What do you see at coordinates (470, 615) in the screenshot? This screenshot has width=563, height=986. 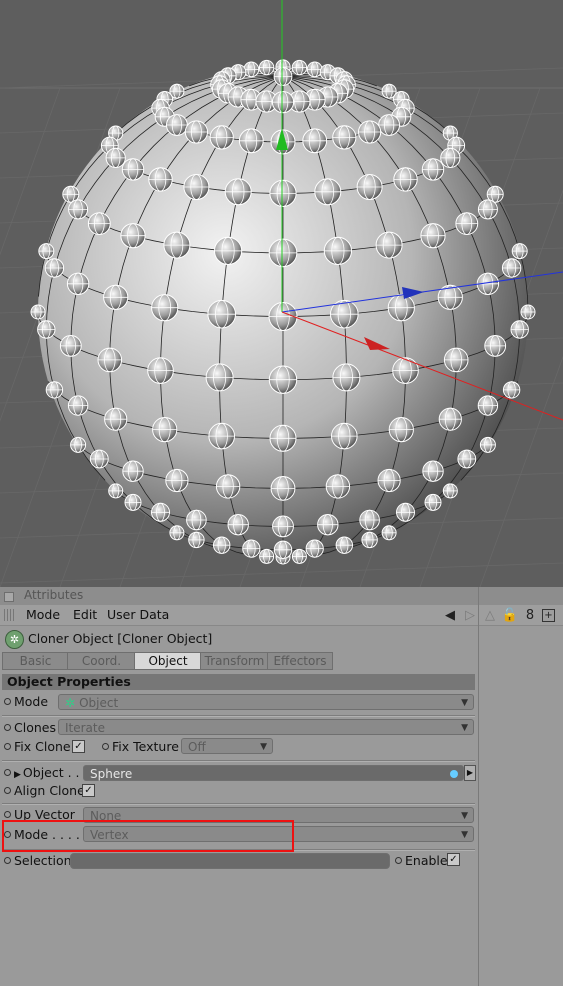 I see `forward-arrow-icon: ▷` at bounding box center [470, 615].